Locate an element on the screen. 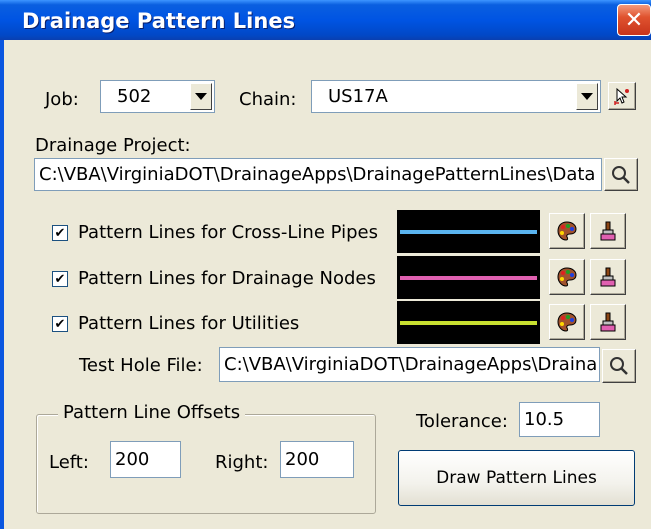 The image size is (651, 529). close-icon: ✕ is located at coordinates (634, 20).